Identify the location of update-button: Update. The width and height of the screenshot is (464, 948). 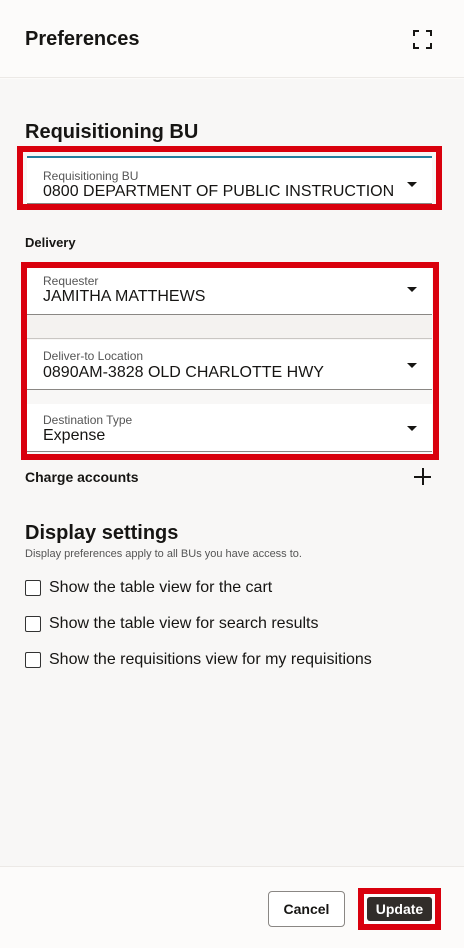
(399, 909).